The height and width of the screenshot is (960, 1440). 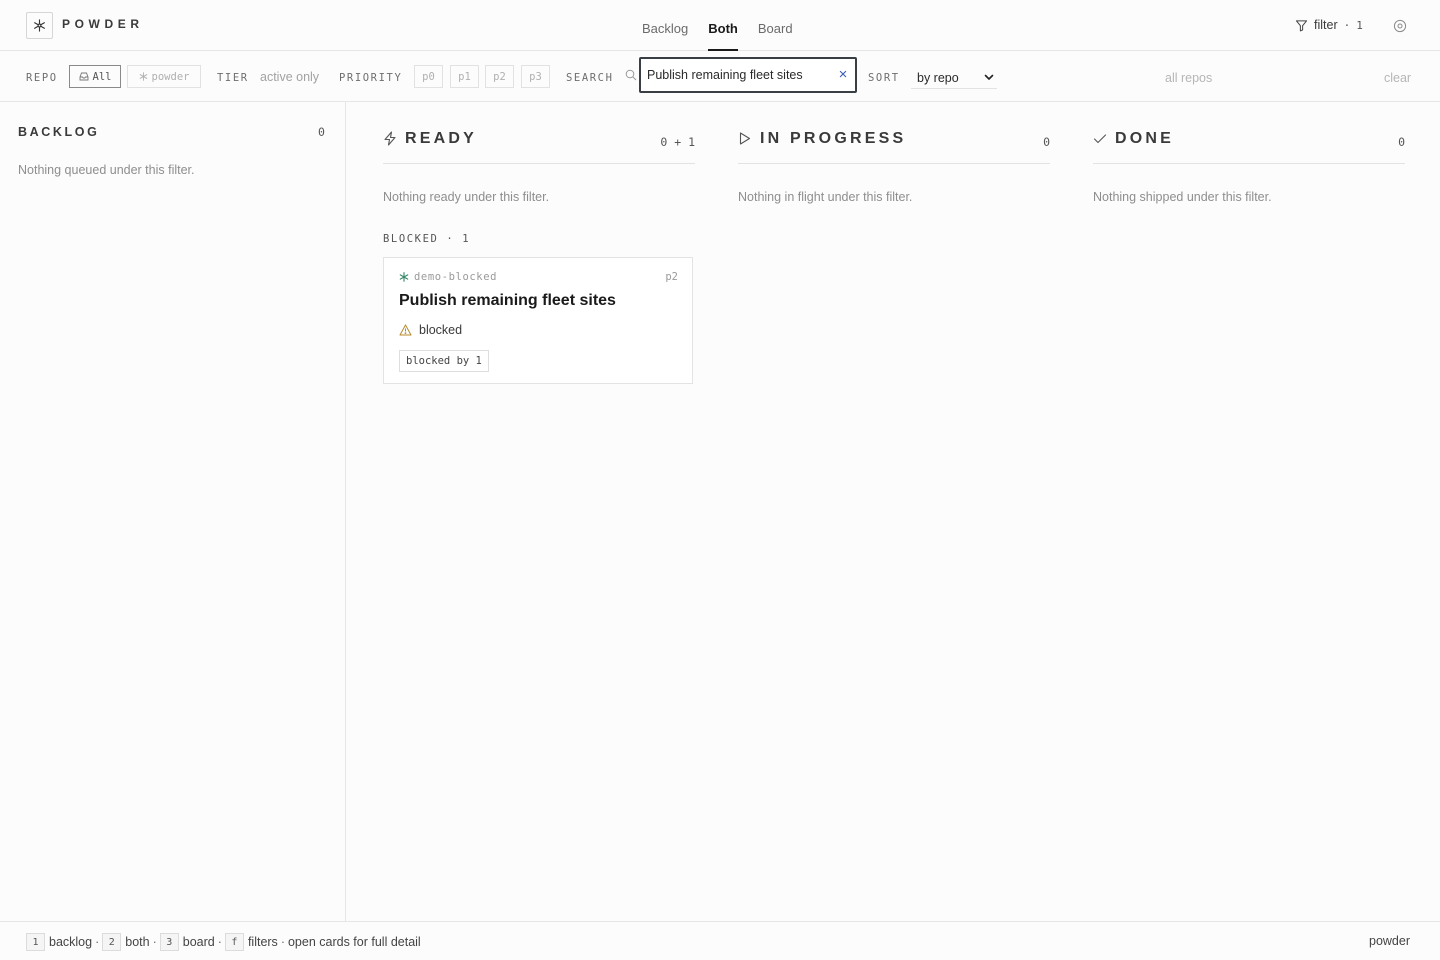 I want to click on inbox-icon, so click(x=83, y=76).